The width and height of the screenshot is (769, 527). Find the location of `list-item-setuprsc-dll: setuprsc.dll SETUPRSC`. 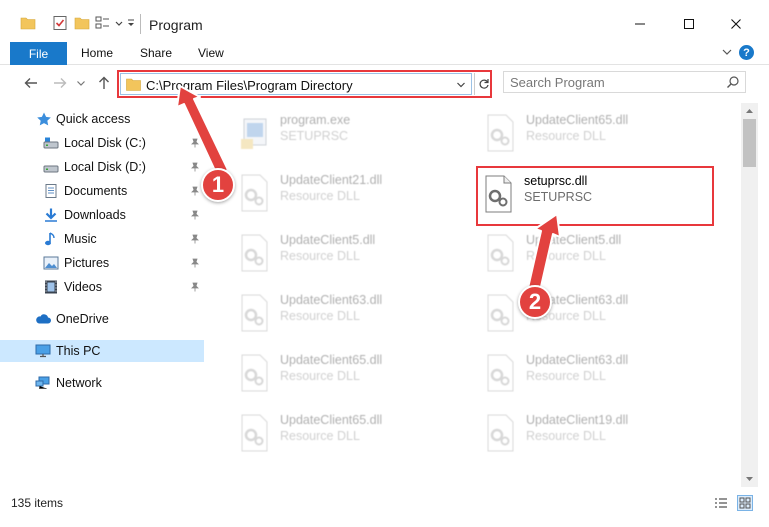

list-item-setuprsc-dll: setuprsc.dll SETUPRSC is located at coordinates (595, 196).